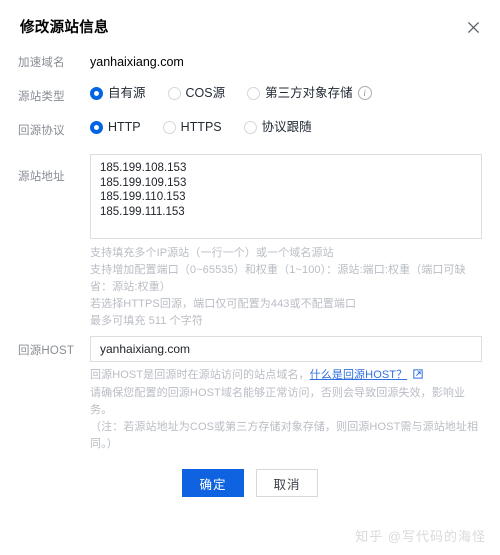  I want to click on domain-value: yanhaixiang.com, so click(137, 62).